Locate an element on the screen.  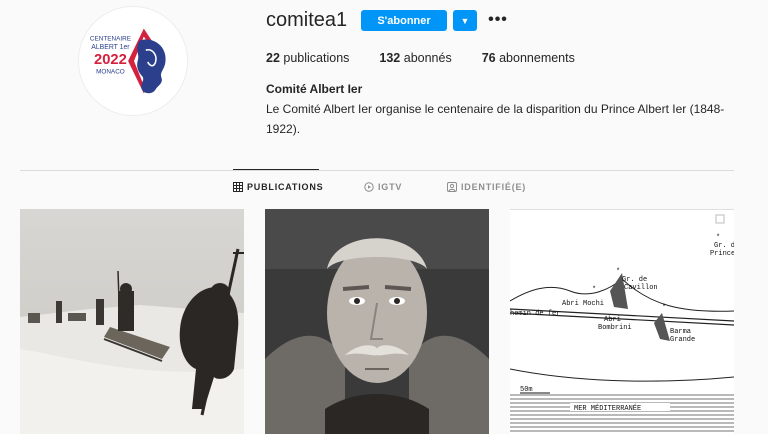
comite-logo: CENTENAIRE ALBERT 1er 2022 MONACO is located at coordinates (133, 61).